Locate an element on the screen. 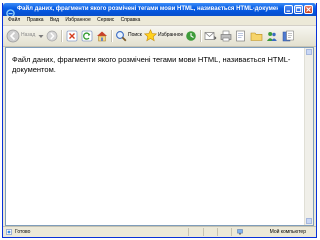 This screenshot has width=320, height=240. menu-tools: Сервис is located at coordinates (105, 20).